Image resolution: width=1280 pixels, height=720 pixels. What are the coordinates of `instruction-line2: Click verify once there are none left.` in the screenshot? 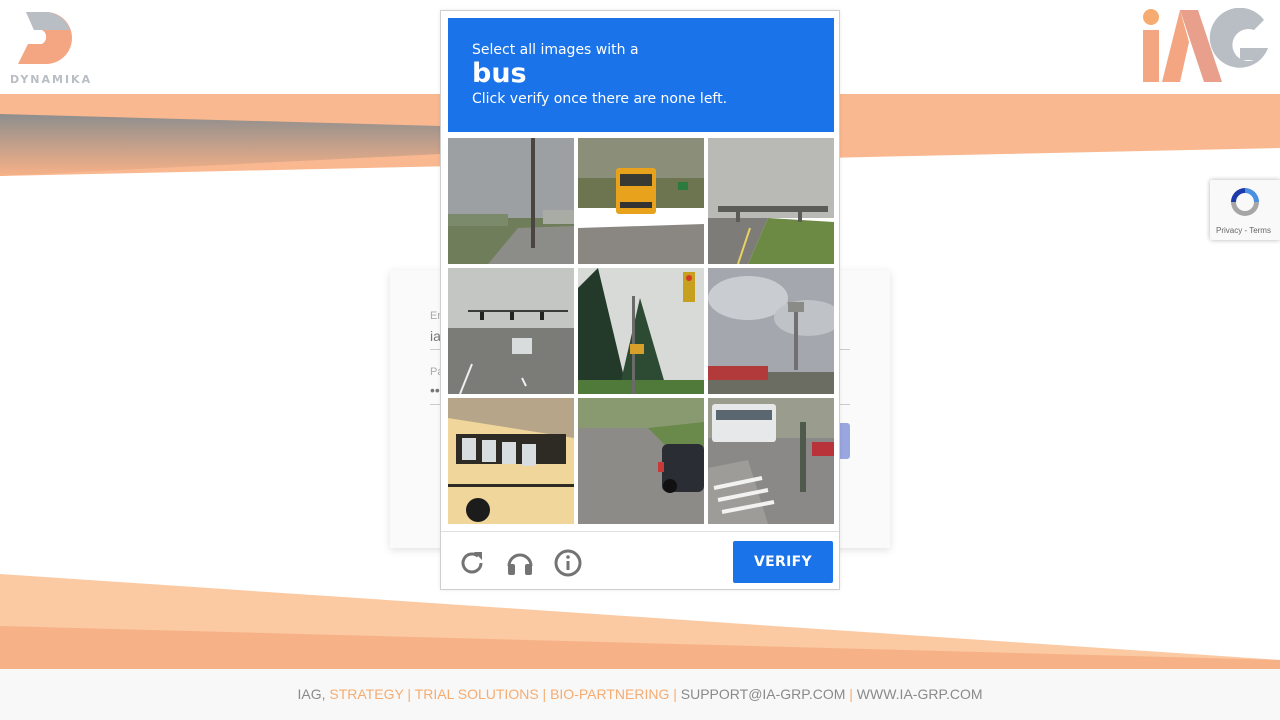 It's located at (600, 99).